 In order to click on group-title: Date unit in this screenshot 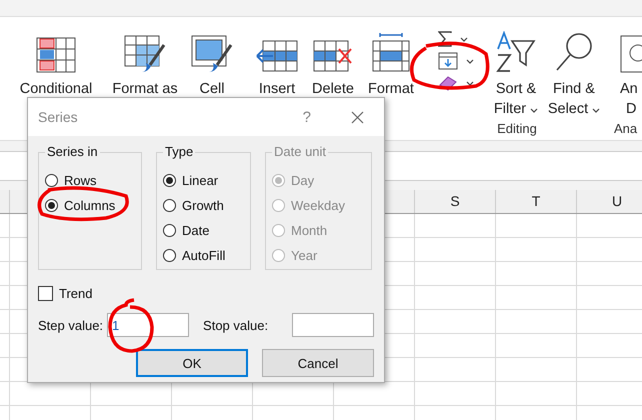, I will do `click(300, 151)`.